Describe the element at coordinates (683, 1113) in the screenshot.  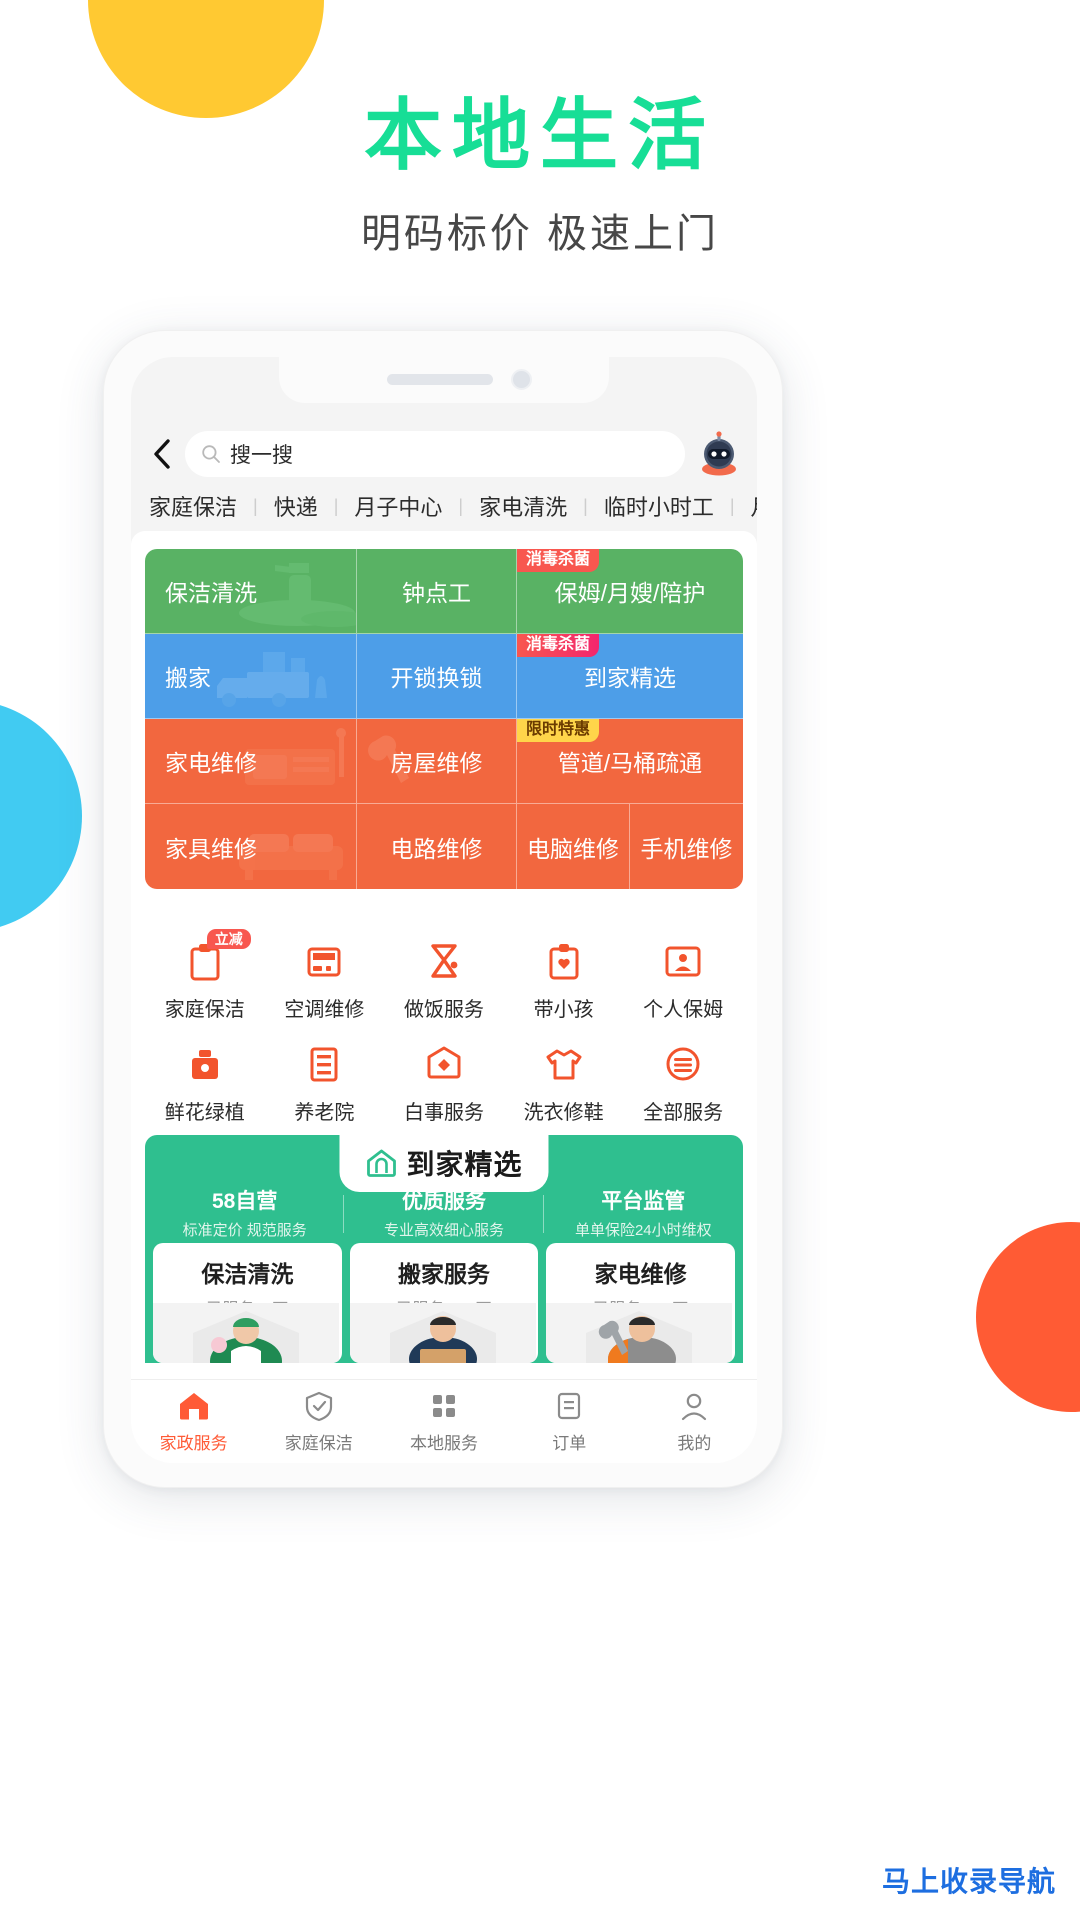
I see `shortcut-label: 全部服务` at that location.